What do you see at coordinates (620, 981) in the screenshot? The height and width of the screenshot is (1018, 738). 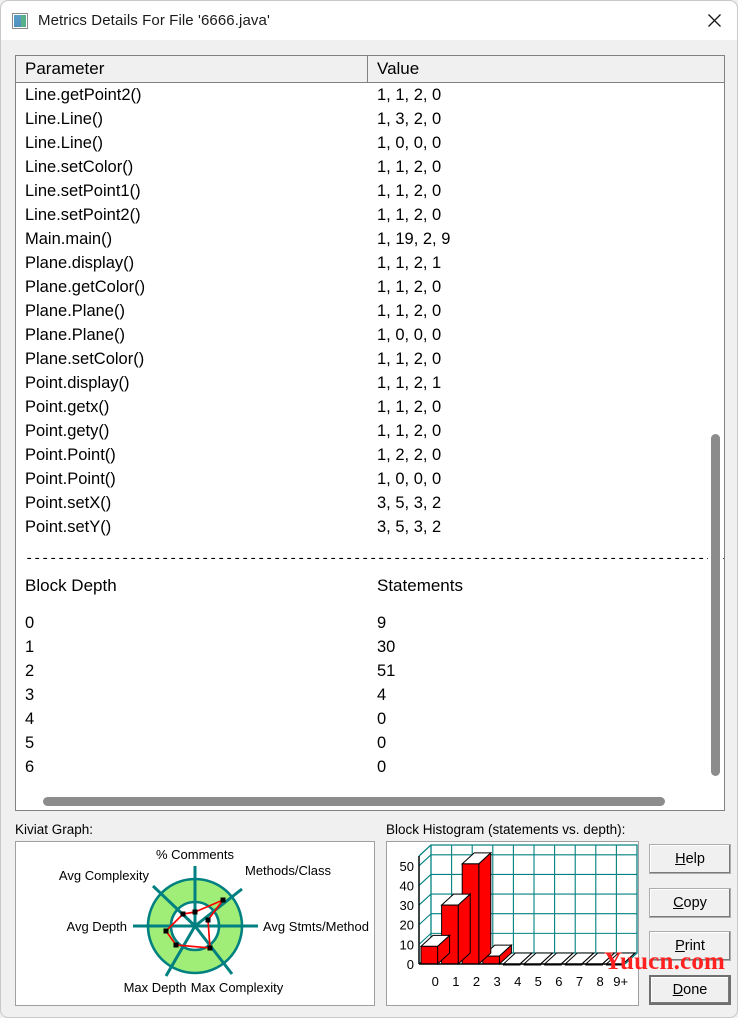 I see `histogram-xtick: 9+` at bounding box center [620, 981].